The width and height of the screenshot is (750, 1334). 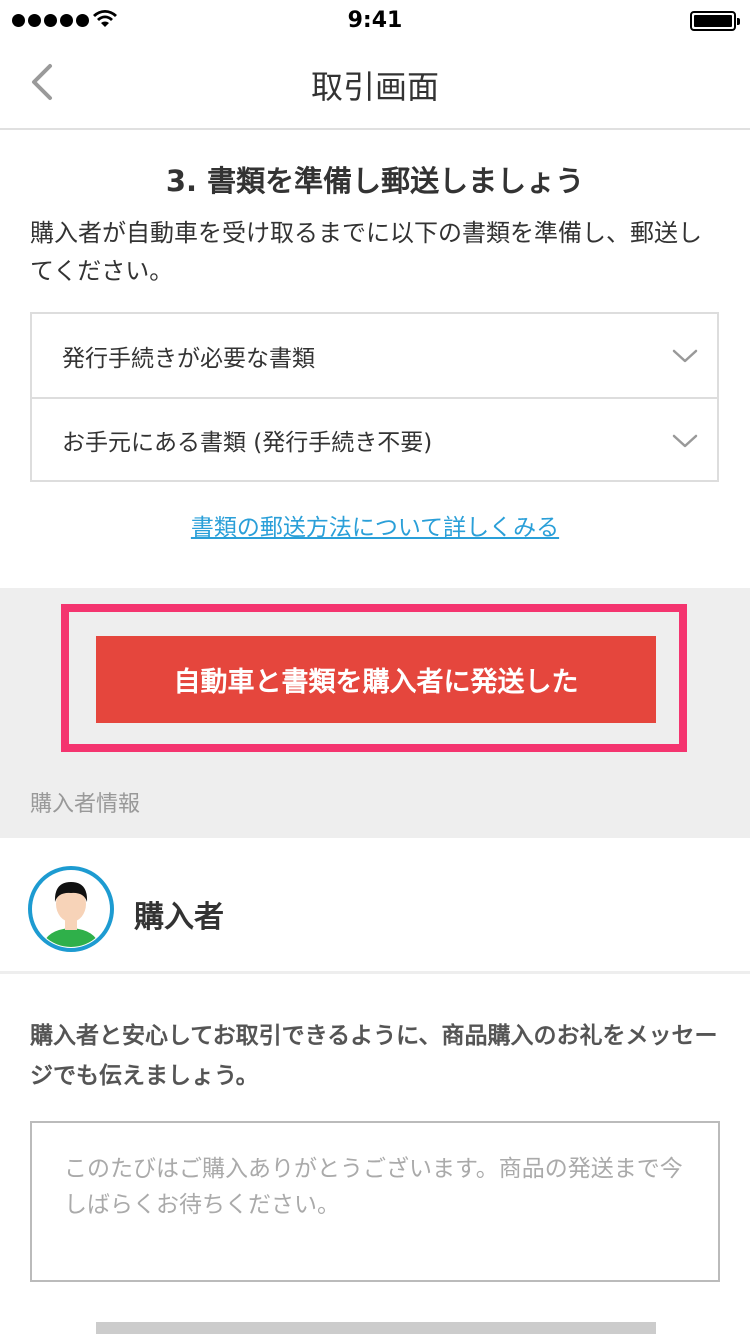 I want to click on documents-accordion: 発行手続きが必要な書類 お手元にある書類 (発行手続き不要), so click(x=374, y=397).